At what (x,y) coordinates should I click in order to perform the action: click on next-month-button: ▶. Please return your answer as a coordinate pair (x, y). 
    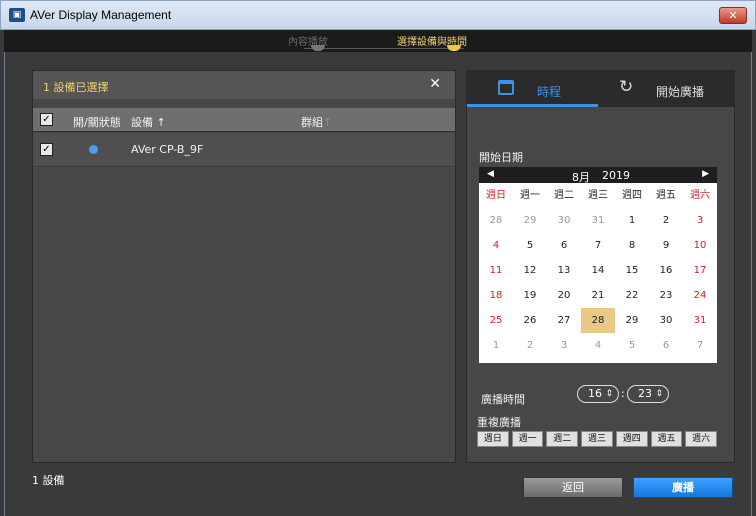
    Looking at the image, I should click on (705, 174).